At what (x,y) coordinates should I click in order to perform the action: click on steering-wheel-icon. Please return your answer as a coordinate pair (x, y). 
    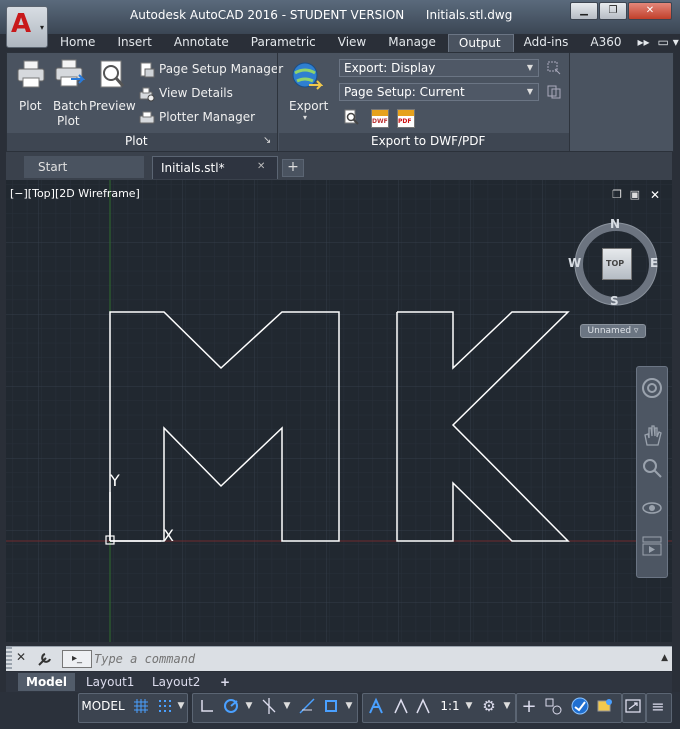
    Looking at the image, I should click on (652, 388).